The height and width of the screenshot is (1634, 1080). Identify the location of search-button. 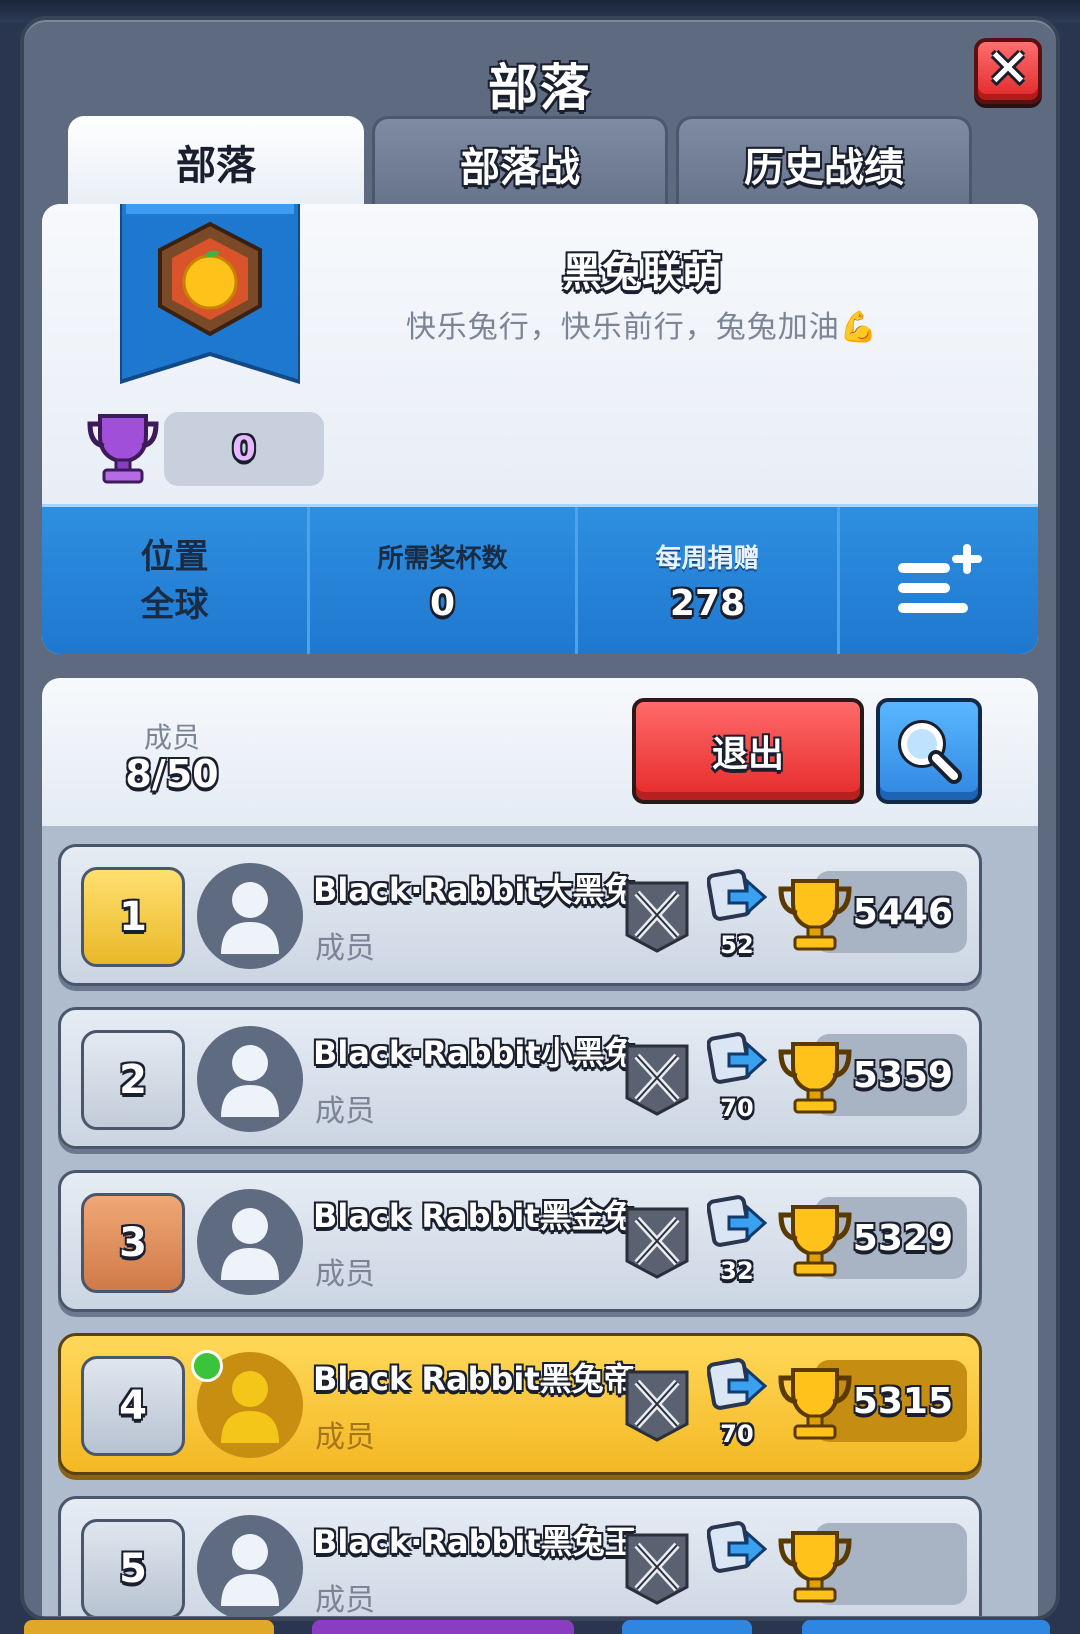
(929, 751).